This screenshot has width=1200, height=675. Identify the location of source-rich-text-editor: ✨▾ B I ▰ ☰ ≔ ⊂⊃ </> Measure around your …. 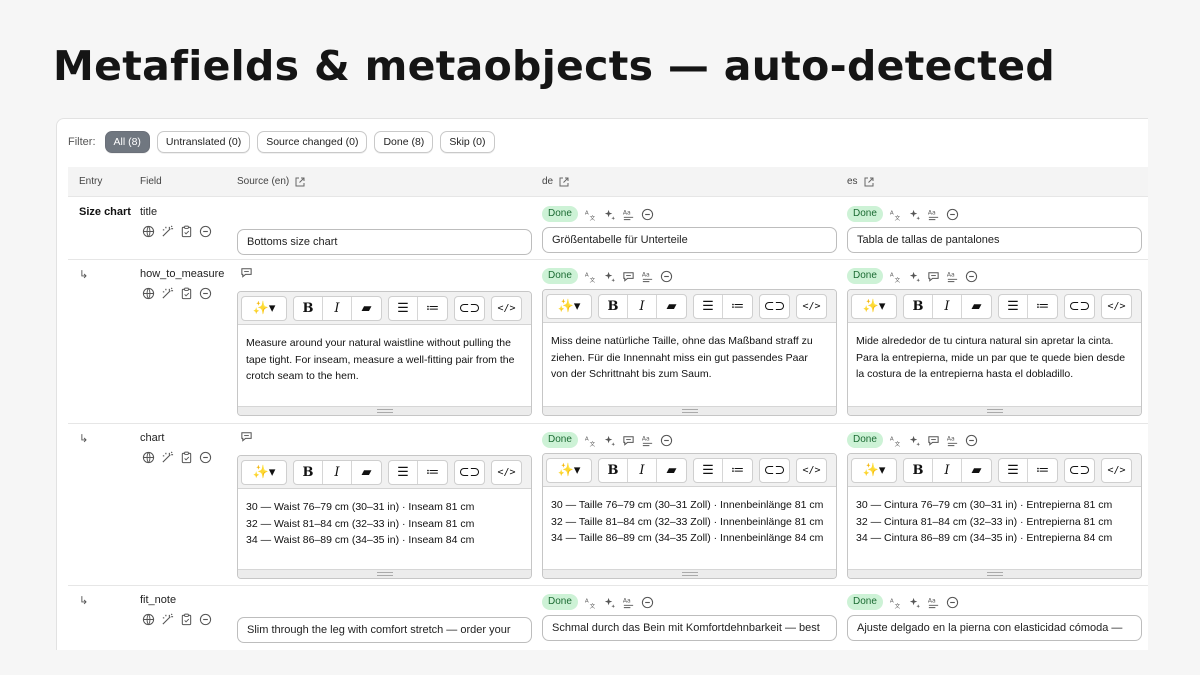
(384, 353).